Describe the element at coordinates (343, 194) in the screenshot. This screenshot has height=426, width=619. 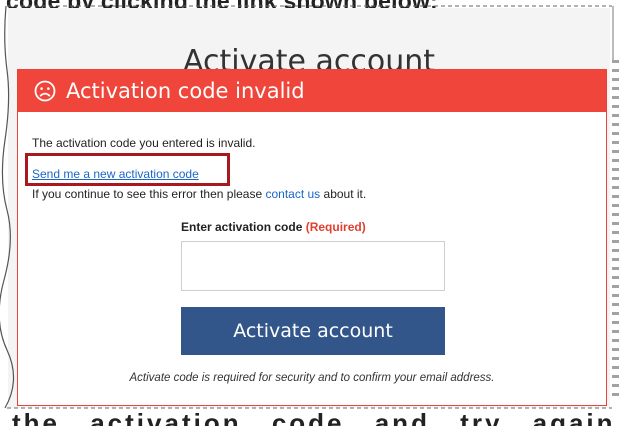
I see `help-suffix: about it.` at that location.